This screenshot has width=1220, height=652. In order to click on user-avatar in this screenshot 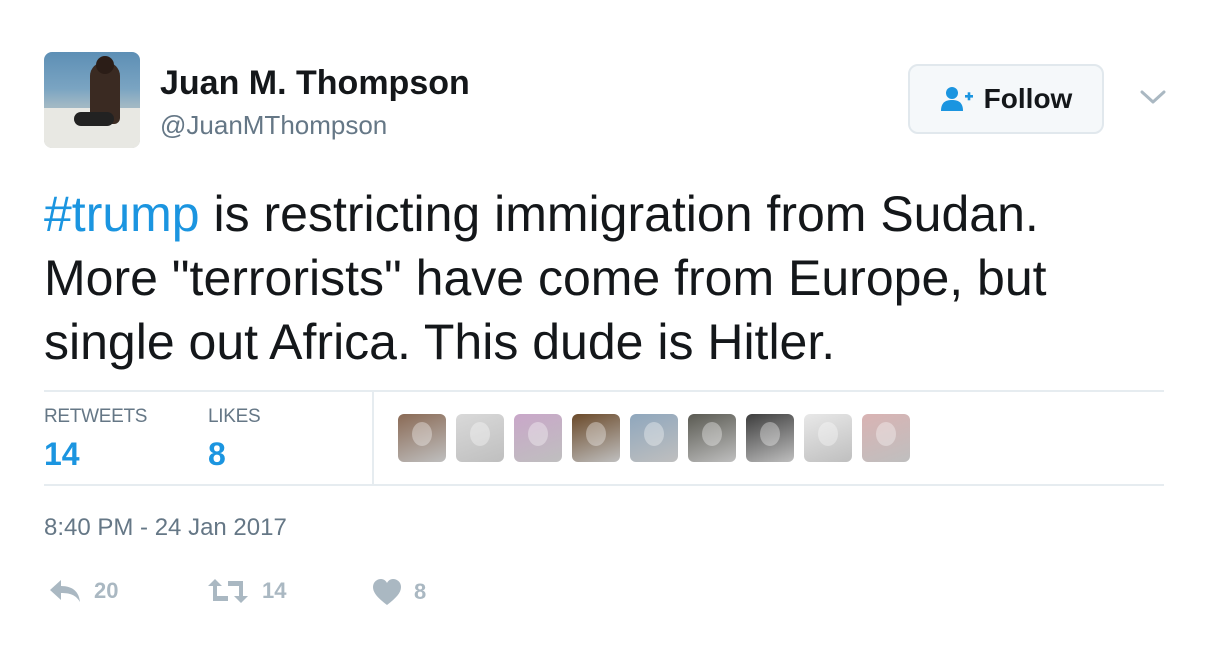, I will do `click(92, 100)`.